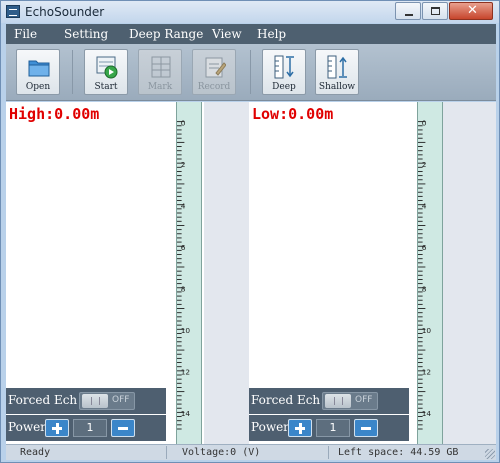  I want to click on depth-ruler-right: 0 2 4 6 8 10 12 14, so click(430, 273).